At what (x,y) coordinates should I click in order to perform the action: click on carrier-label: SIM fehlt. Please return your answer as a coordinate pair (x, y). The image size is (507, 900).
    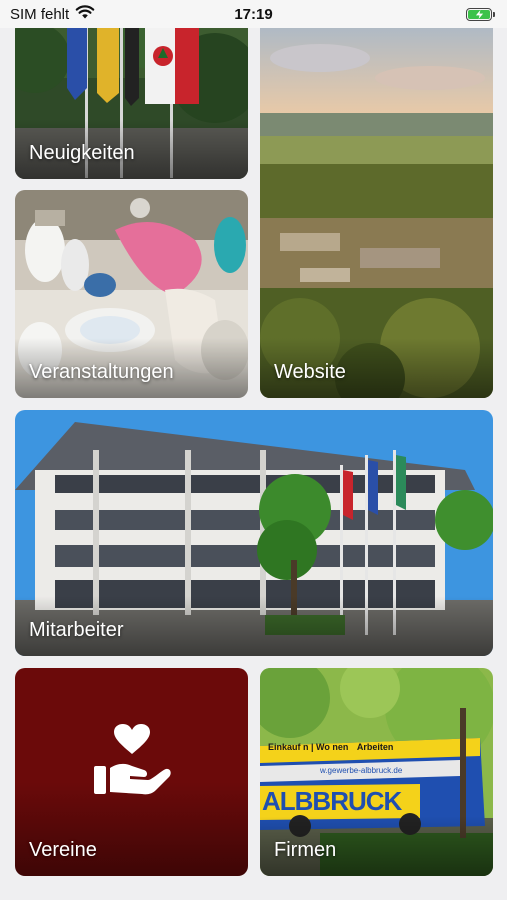
    Looking at the image, I should click on (40, 14).